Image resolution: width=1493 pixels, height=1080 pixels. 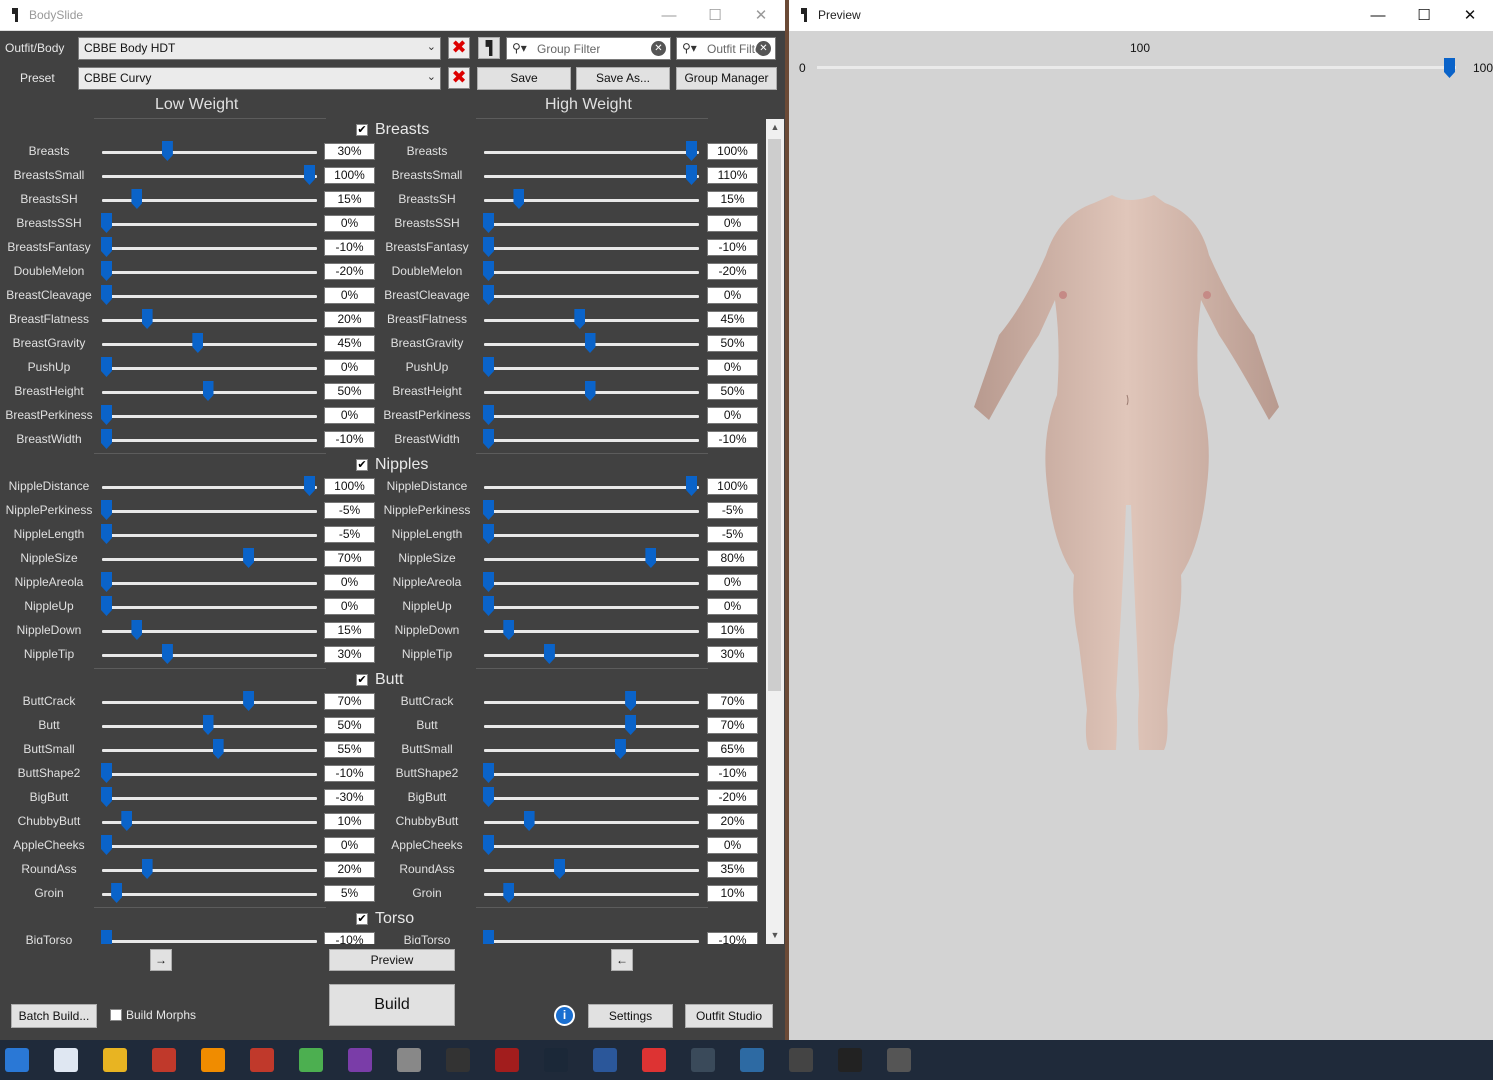 What do you see at coordinates (17, 1060) in the screenshot?
I see `explorer-icon` at bounding box center [17, 1060].